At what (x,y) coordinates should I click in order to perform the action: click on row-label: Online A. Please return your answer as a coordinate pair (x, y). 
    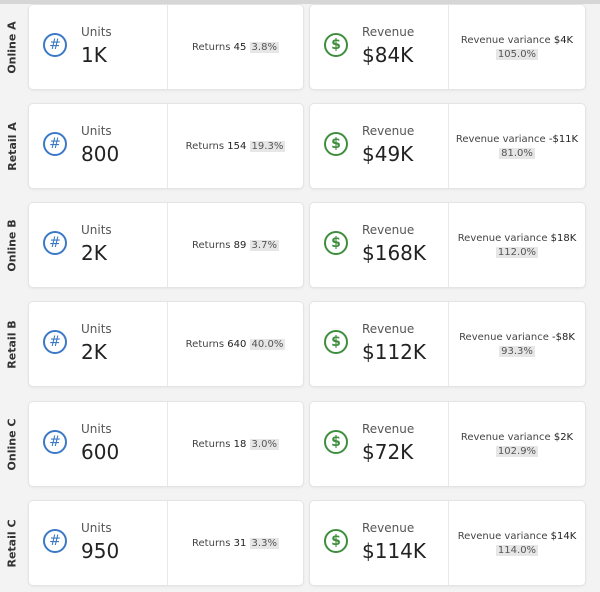
    Looking at the image, I should click on (12, 47).